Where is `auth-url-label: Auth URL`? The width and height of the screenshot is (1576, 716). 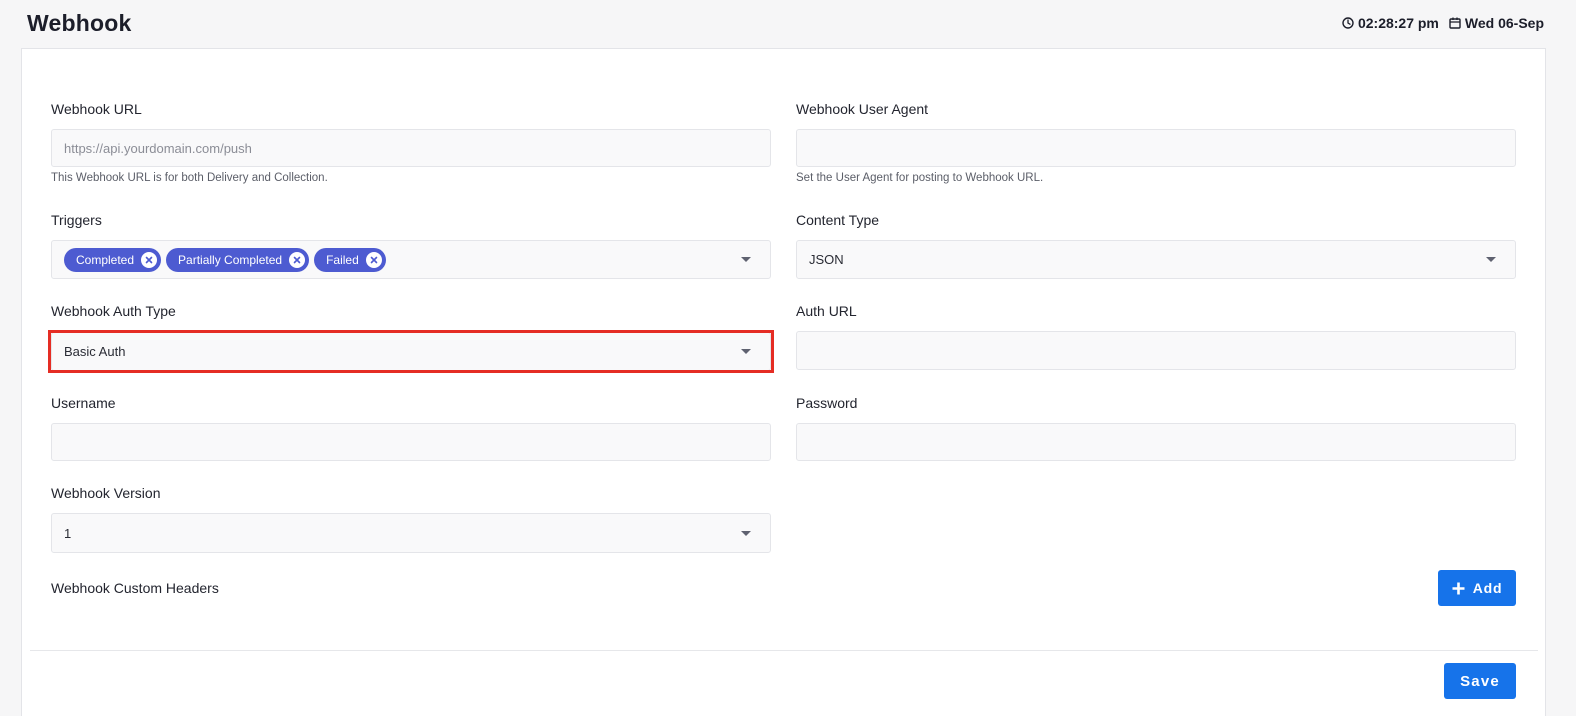 auth-url-label: Auth URL is located at coordinates (826, 311).